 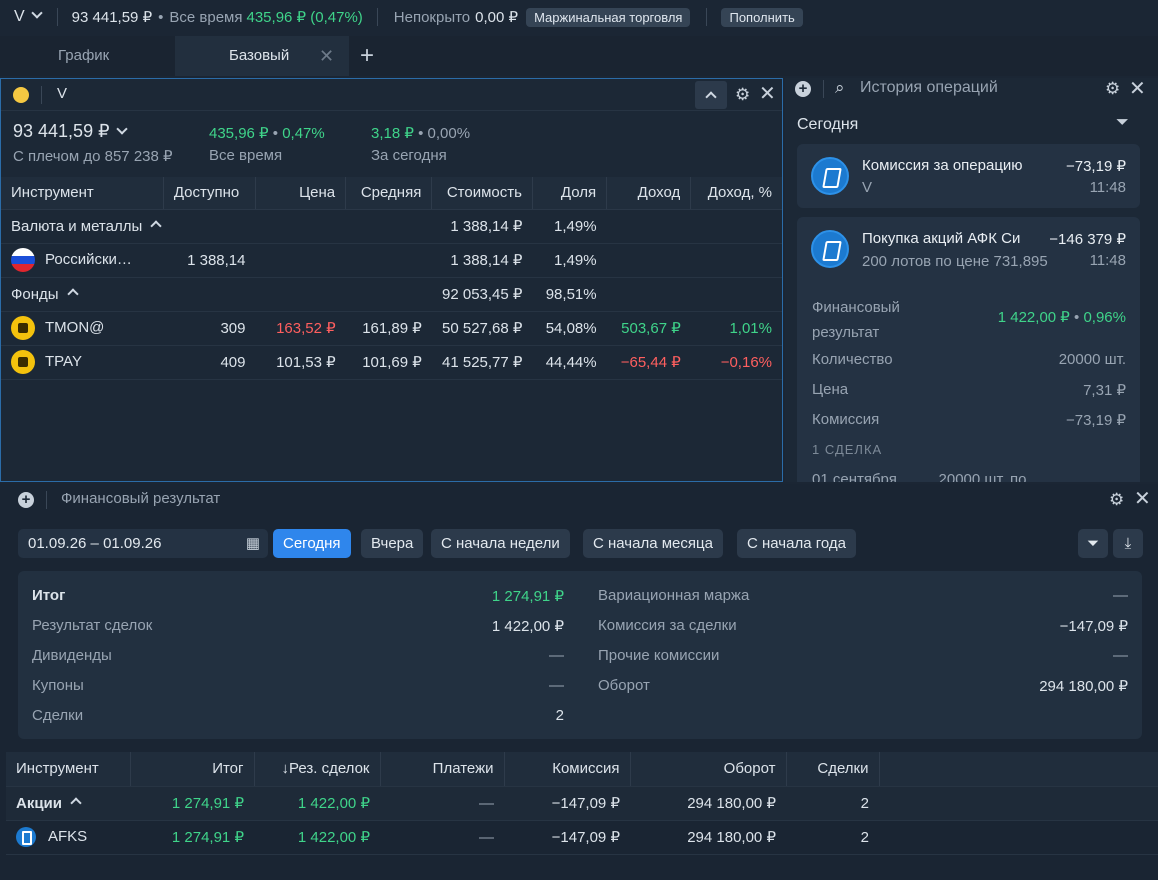 What do you see at coordinates (527, 626) in the screenshot?
I see `summary-value: 1 422,00 ₽` at bounding box center [527, 626].